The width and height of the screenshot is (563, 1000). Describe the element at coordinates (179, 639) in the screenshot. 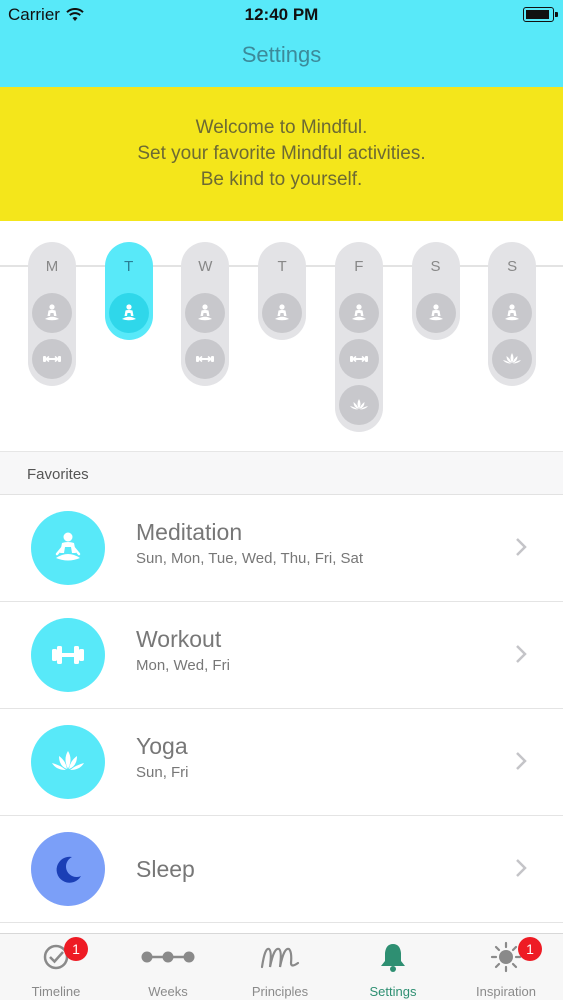

I see `favorite-name: Workout` at that location.